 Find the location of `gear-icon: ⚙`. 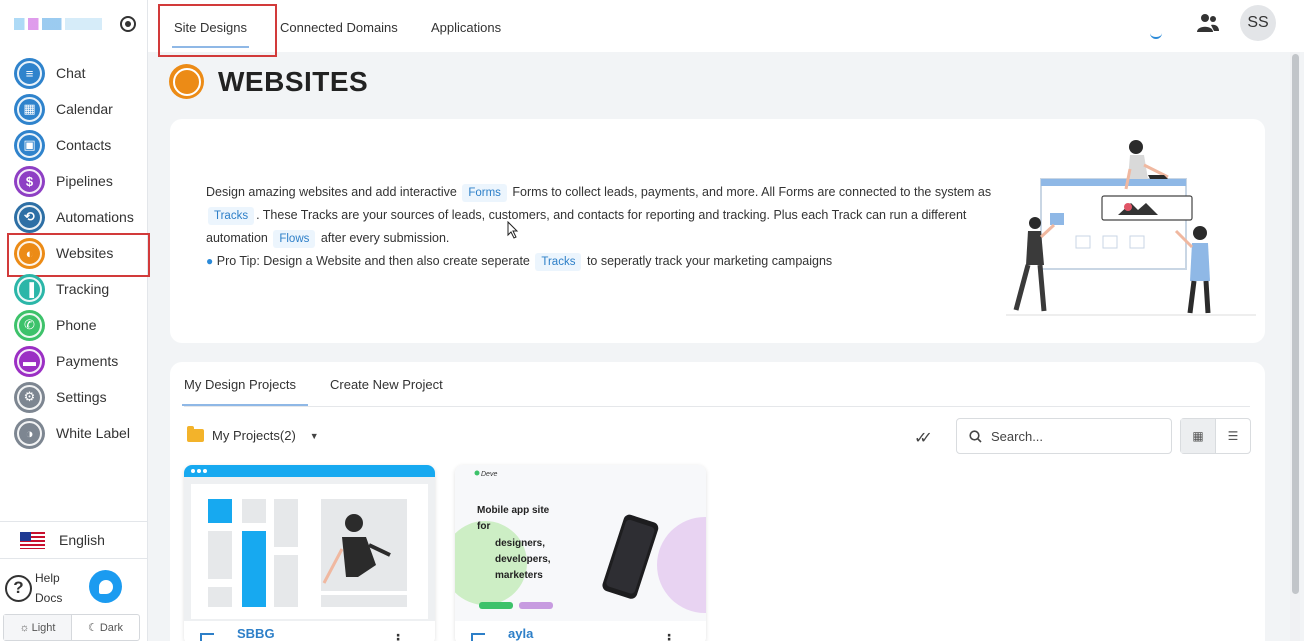

gear-icon: ⚙ is located at coordinates (29, 397).